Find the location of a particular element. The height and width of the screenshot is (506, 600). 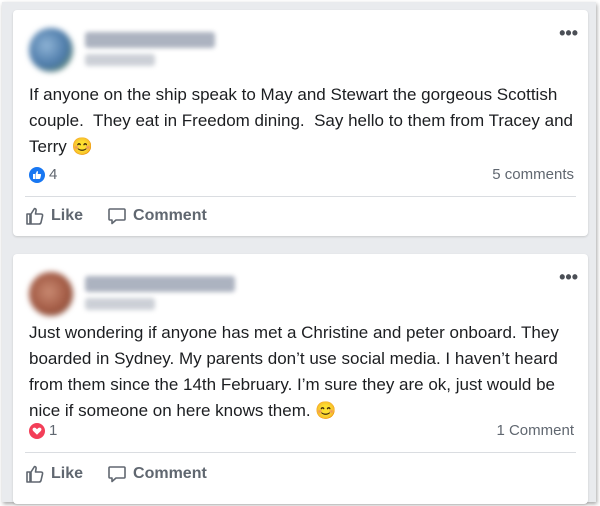

heart-icon is located at coordinates (37, 430).